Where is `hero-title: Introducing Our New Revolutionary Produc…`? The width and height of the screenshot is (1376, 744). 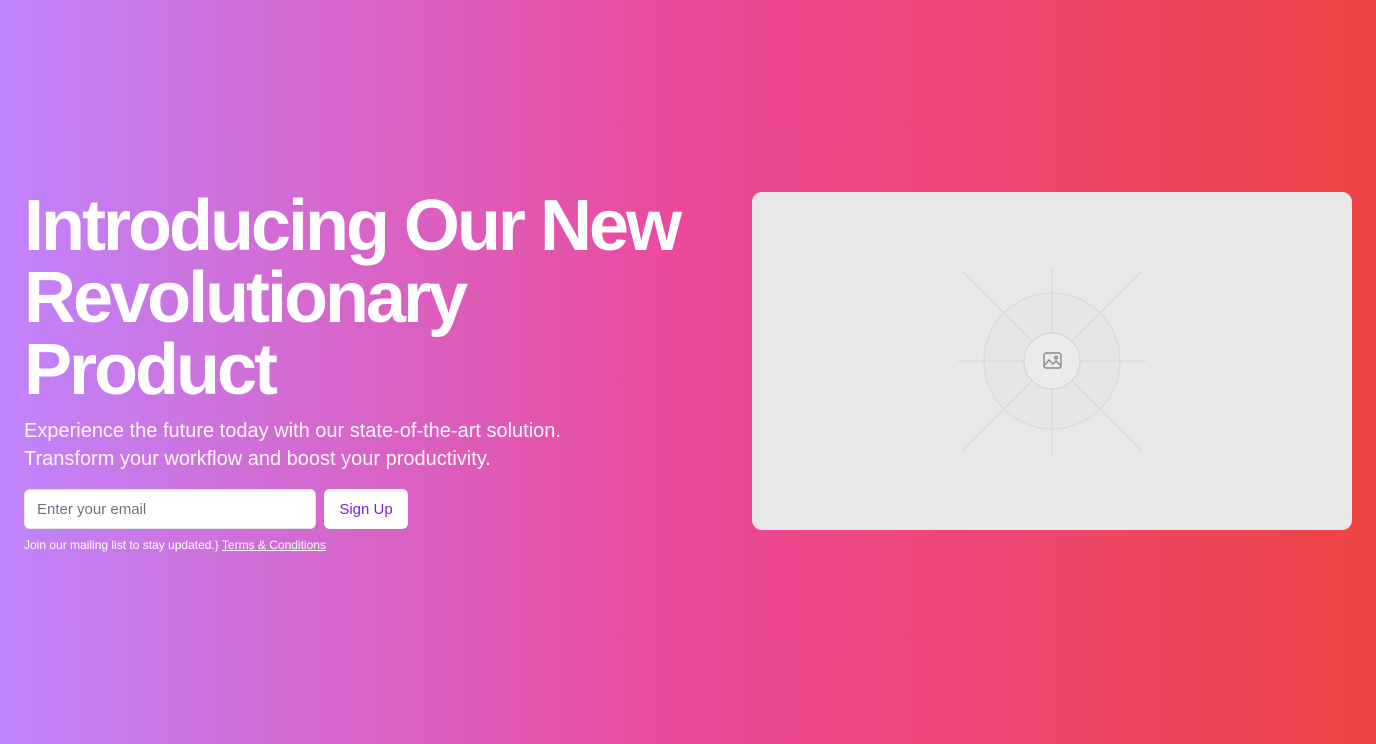
hero-title: Introducing Our New Revolutionary Produc… is located at coordinates (374, 298).